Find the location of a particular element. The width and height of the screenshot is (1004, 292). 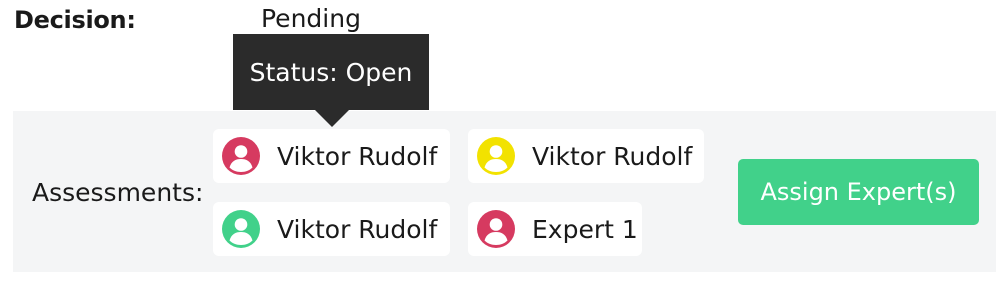

decision-value: Pending is located at coordinates (311, 18).